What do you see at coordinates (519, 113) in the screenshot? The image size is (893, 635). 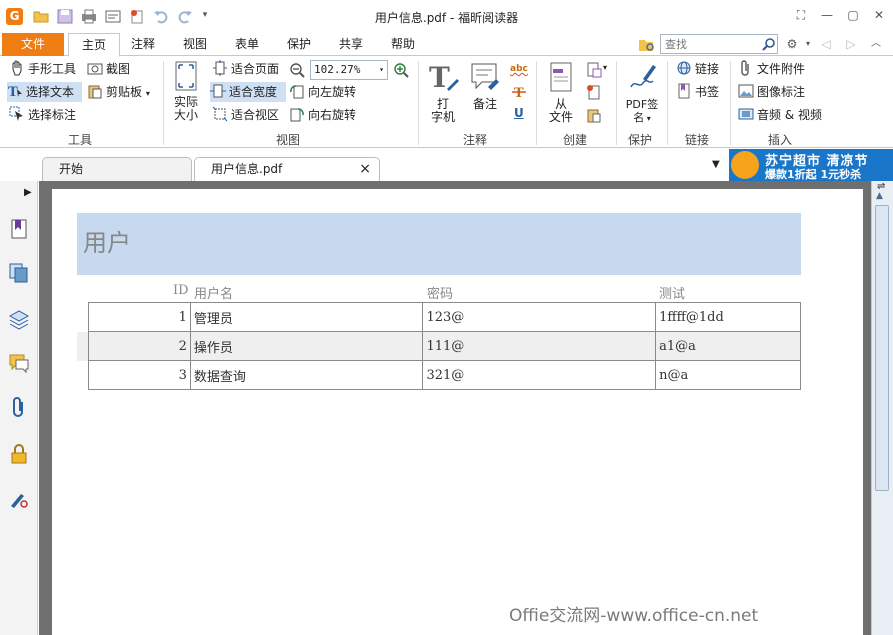 I see `underline-button: U` at bounding box center [519, 113].